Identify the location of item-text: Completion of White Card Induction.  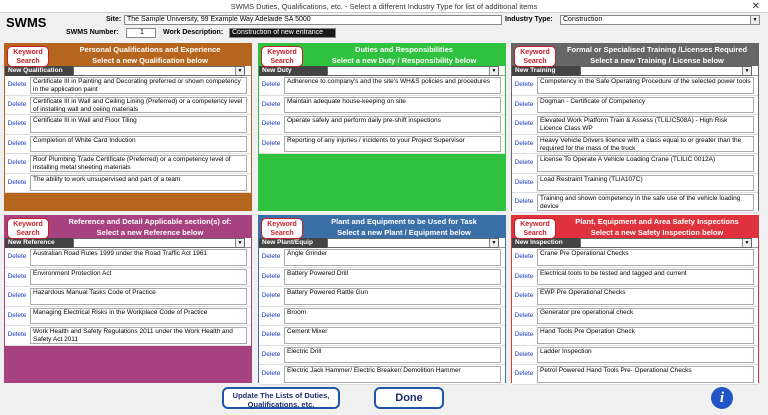
(138, 143).